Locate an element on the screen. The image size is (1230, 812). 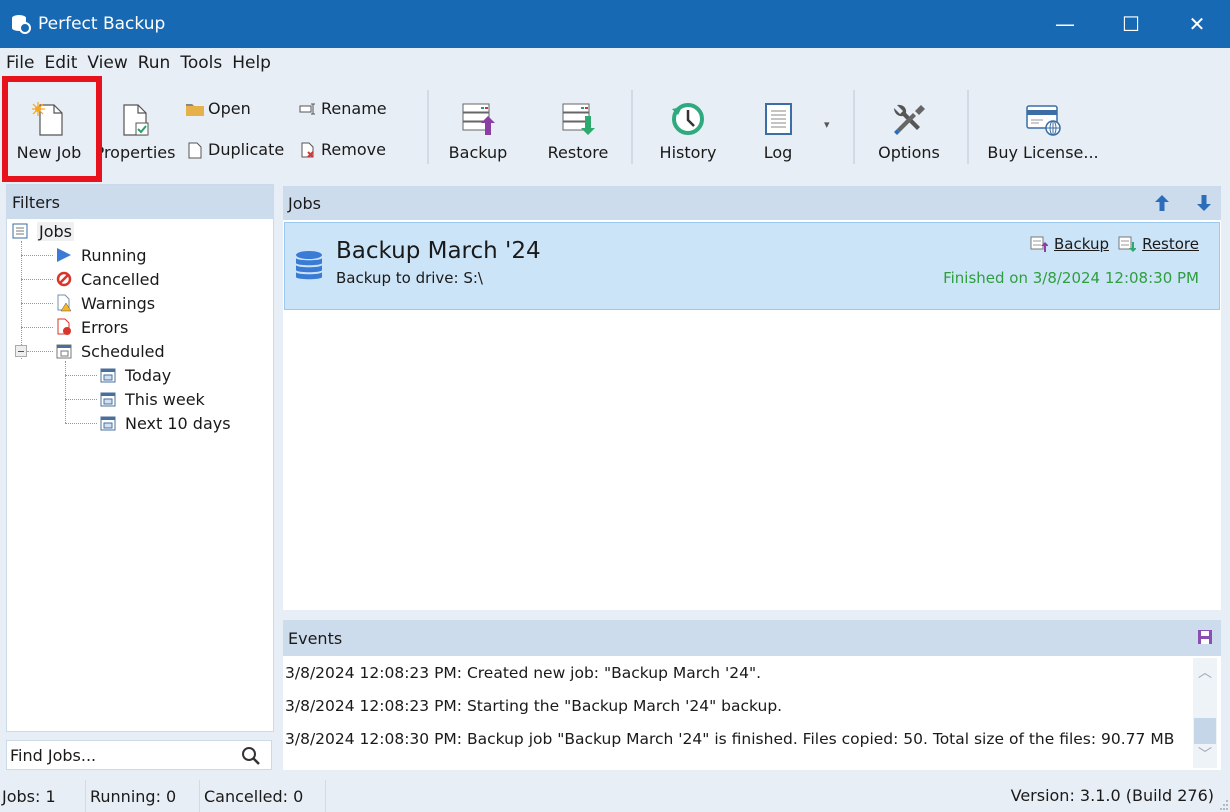
jobs-header: Jobs is located at coordinates (752, 203).